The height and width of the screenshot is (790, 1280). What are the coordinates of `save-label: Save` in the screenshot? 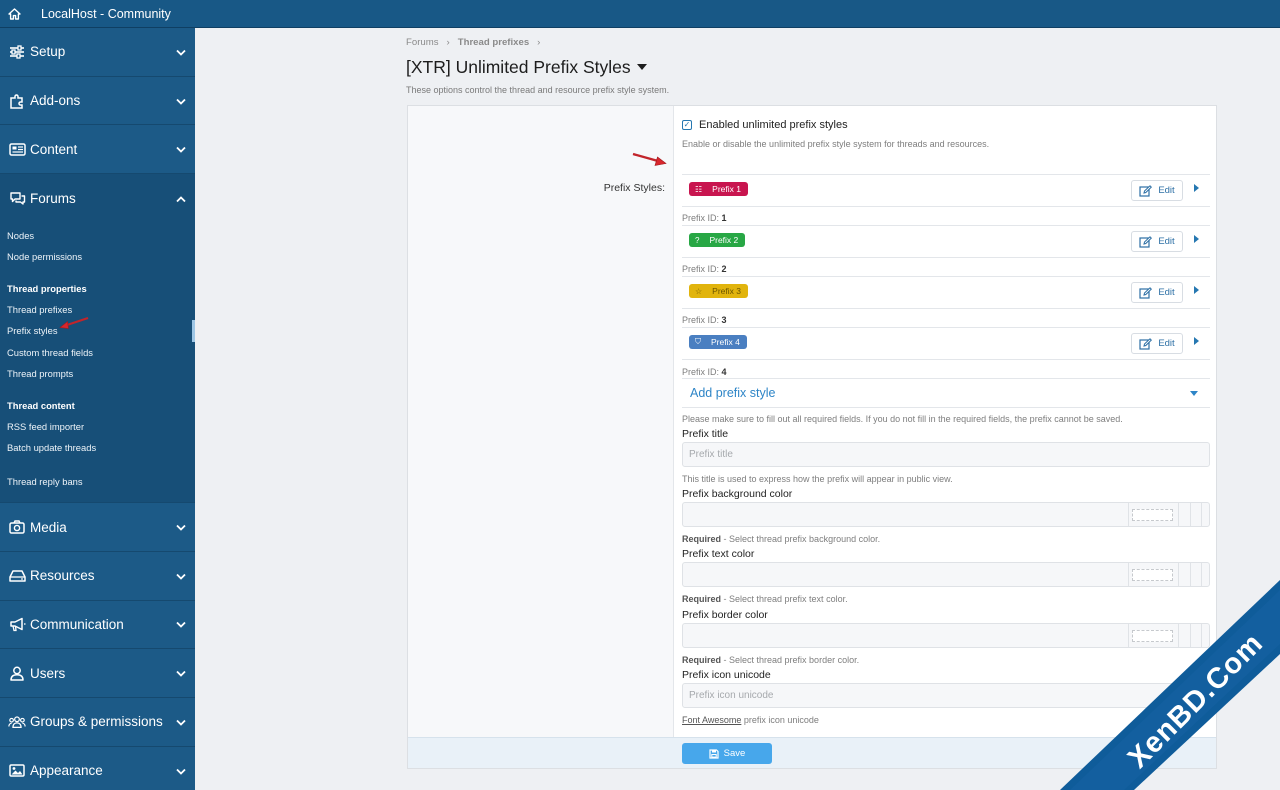 It's located at (734, 753).